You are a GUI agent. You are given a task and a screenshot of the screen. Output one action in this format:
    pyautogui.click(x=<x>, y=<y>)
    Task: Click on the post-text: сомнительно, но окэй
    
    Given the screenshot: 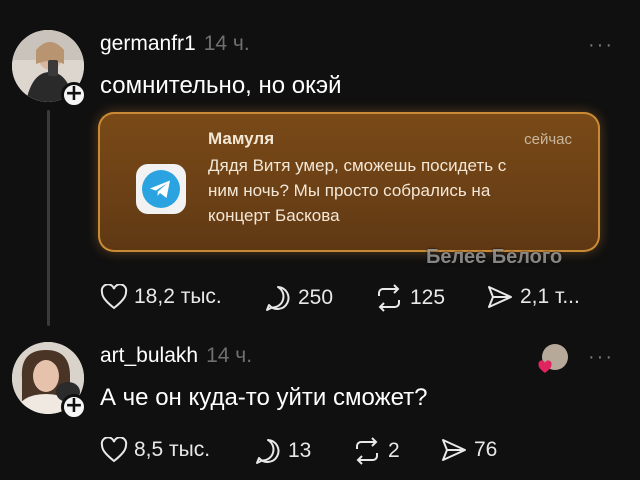 What is the action you would take?
    pyautogui.click(x=221, y=85)
    